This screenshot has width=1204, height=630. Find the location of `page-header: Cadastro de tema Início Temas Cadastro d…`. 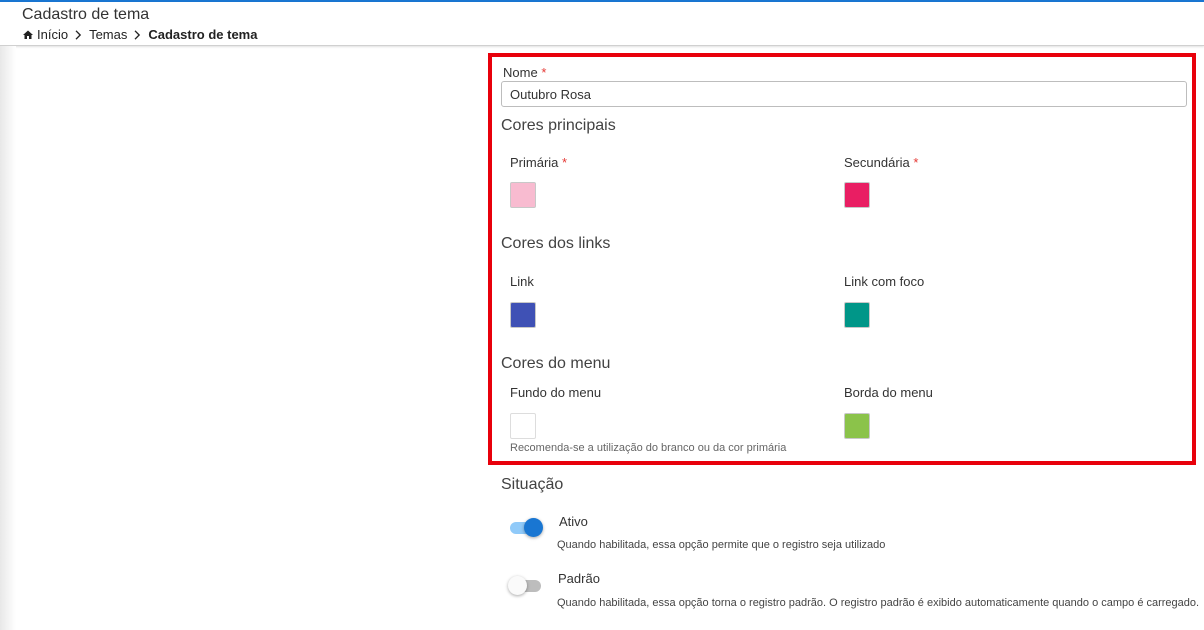

page-header: Cadastro de tema Início Temas Cadastro d… is located at coordinates (602, 24).